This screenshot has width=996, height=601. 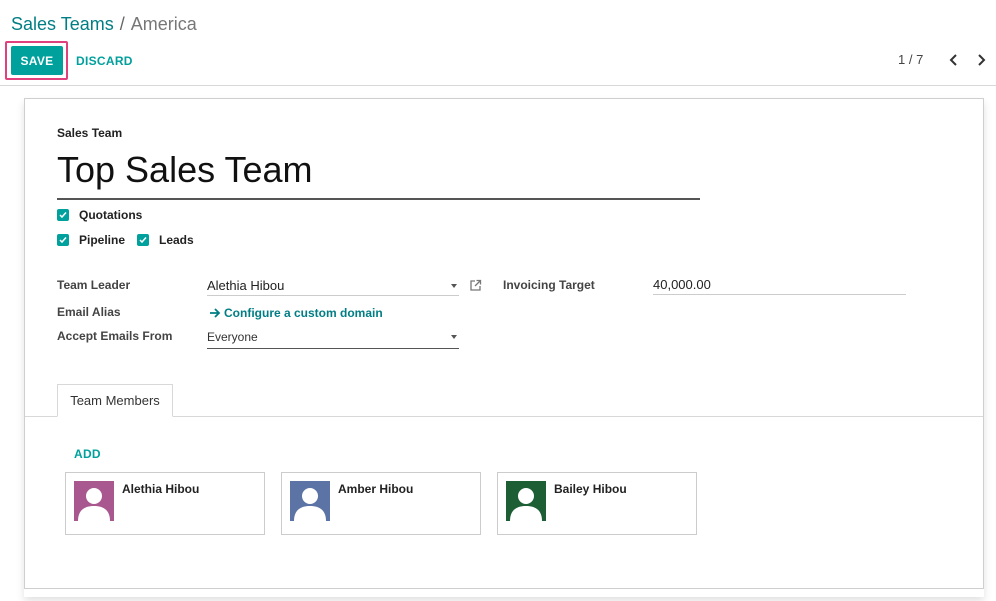 I want to click on email-alias-label: Email Alias, so click(x=89, y=312).